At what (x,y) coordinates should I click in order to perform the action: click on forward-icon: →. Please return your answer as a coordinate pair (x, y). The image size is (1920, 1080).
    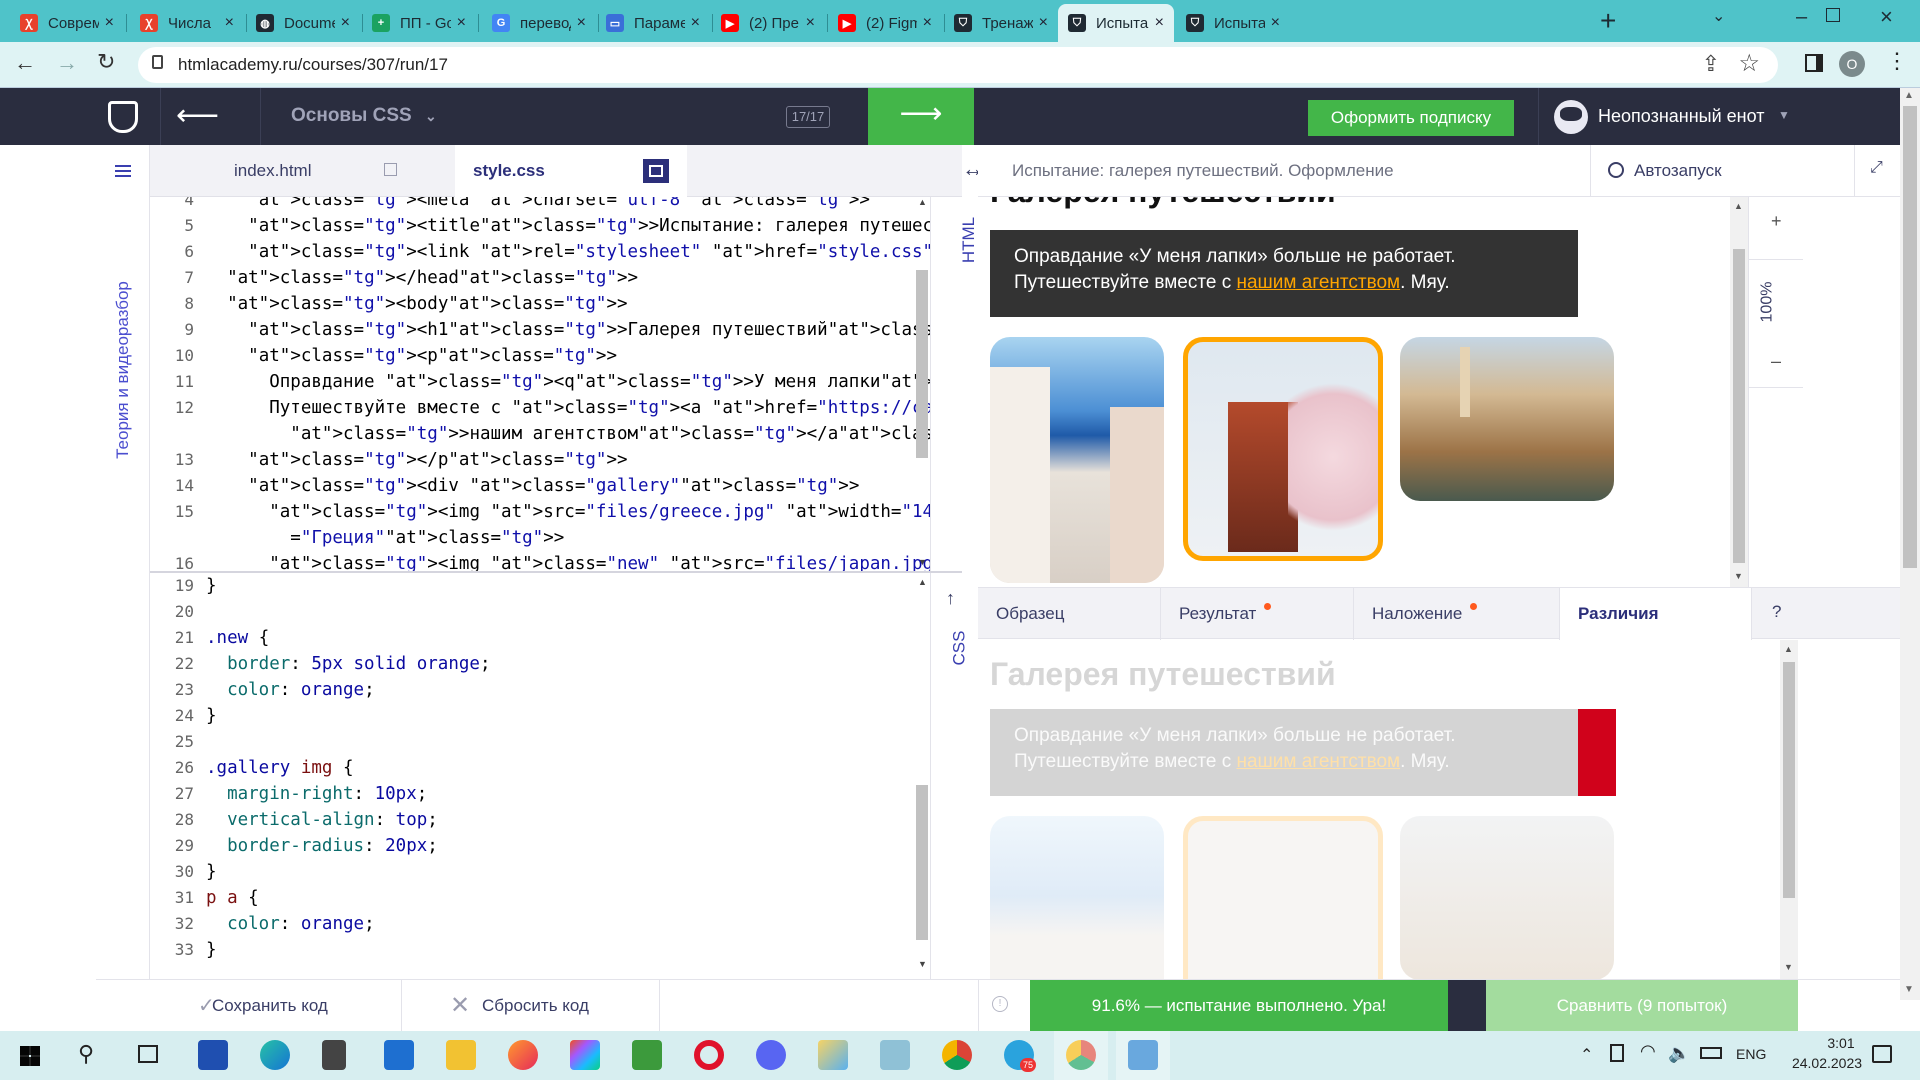
    Looking at the image, I should click on (67, 63).